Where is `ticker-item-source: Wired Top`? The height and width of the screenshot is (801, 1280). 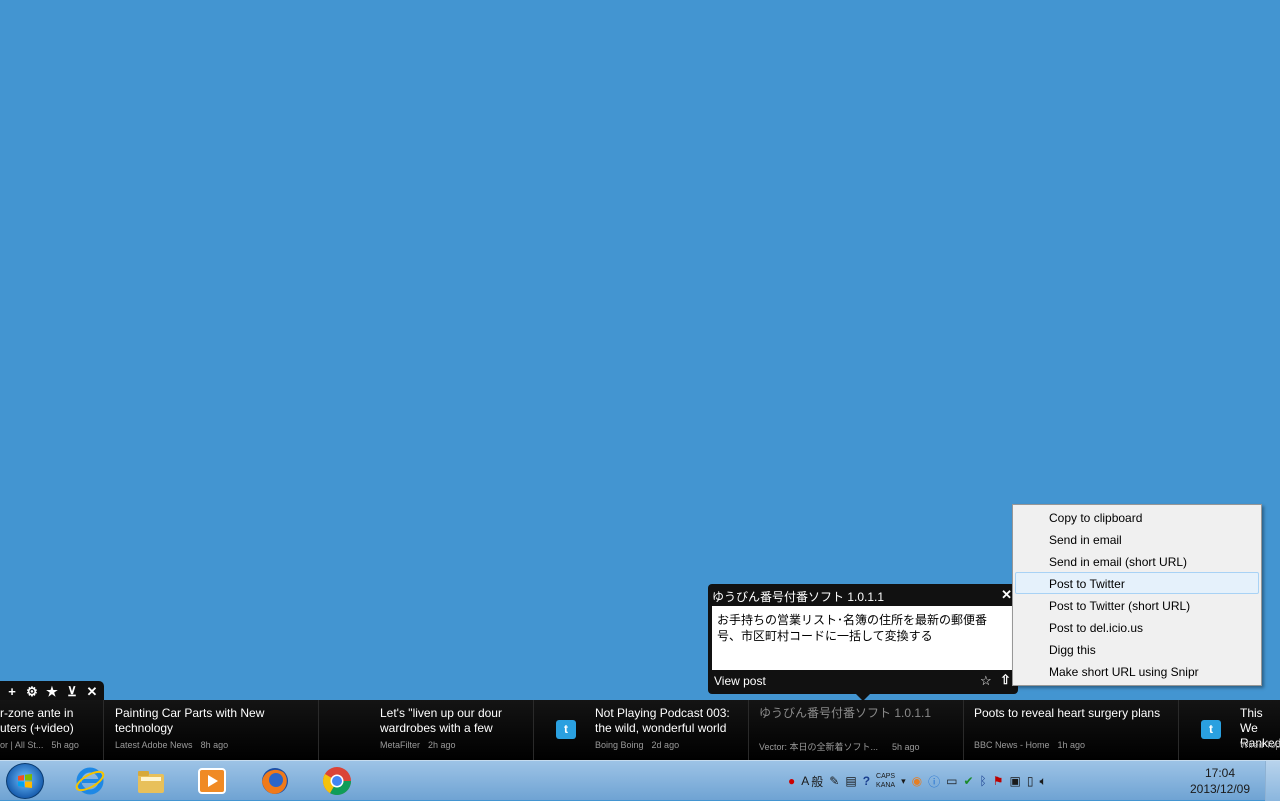 ticker-item-source: Wired Top is located at coordinates (1260, 745).